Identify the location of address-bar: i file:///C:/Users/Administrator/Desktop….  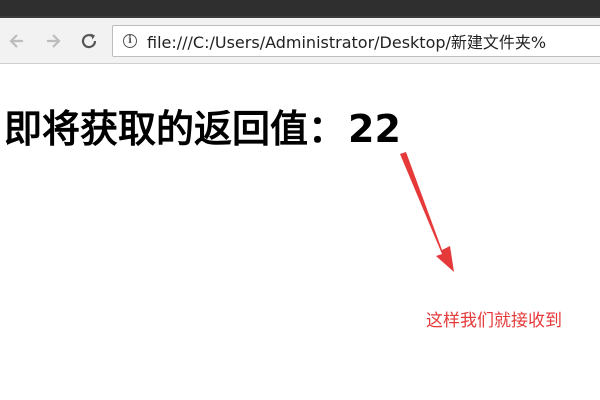
(356, 41).